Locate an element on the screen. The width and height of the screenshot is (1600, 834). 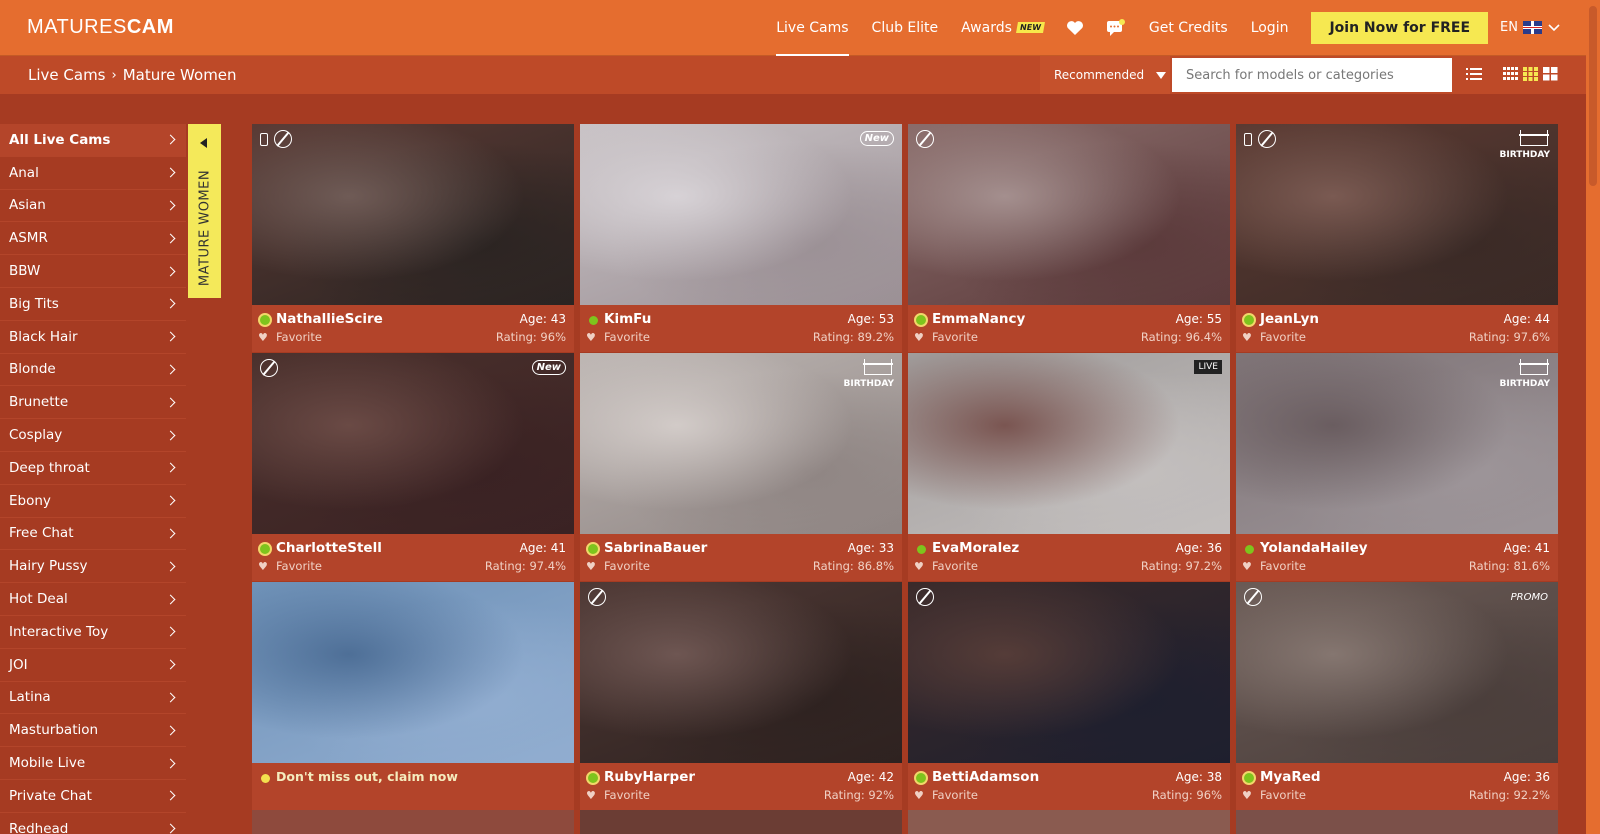
sidebar-item-big-tits: Big Tits is located at coordinates (93, 304).